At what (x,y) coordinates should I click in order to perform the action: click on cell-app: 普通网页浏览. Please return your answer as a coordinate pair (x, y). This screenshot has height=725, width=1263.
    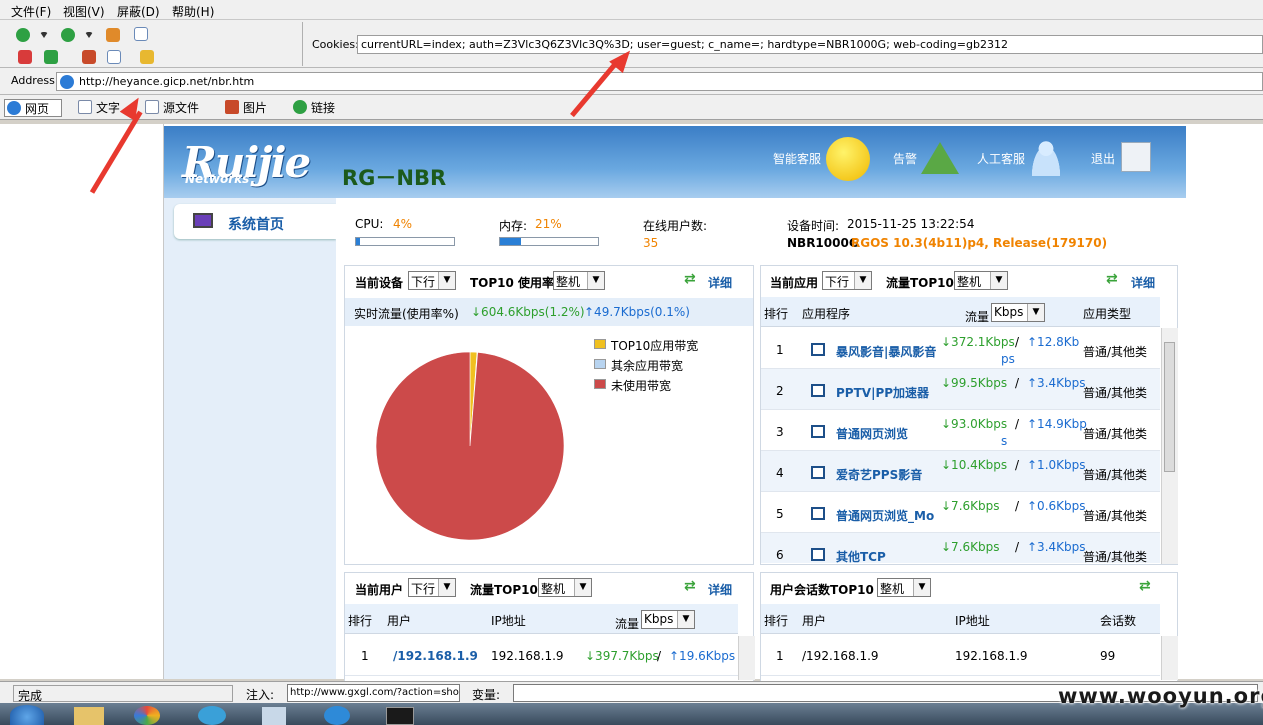
    Looking at the image, I should click on (886, 433).